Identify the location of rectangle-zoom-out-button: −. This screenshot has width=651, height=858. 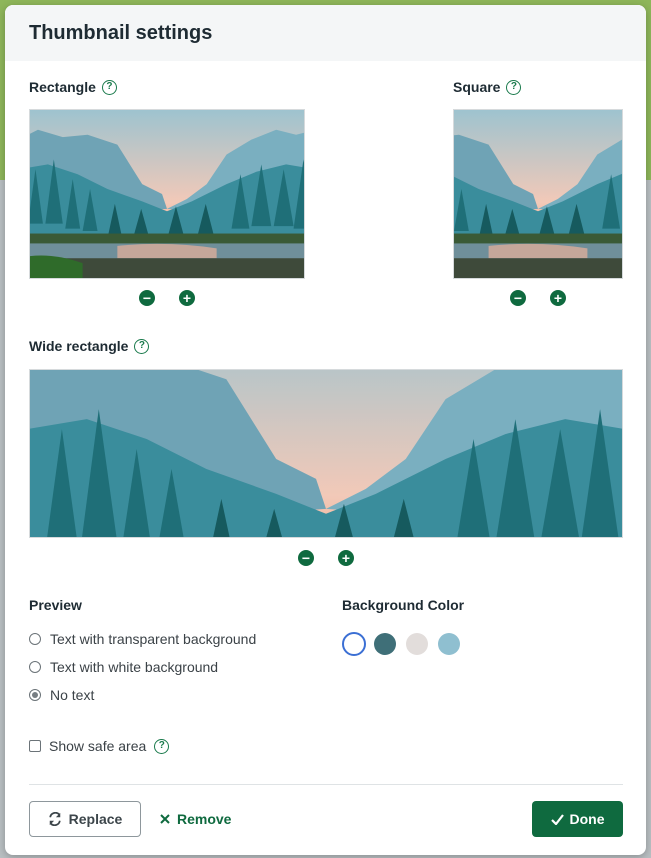
(147, 298).